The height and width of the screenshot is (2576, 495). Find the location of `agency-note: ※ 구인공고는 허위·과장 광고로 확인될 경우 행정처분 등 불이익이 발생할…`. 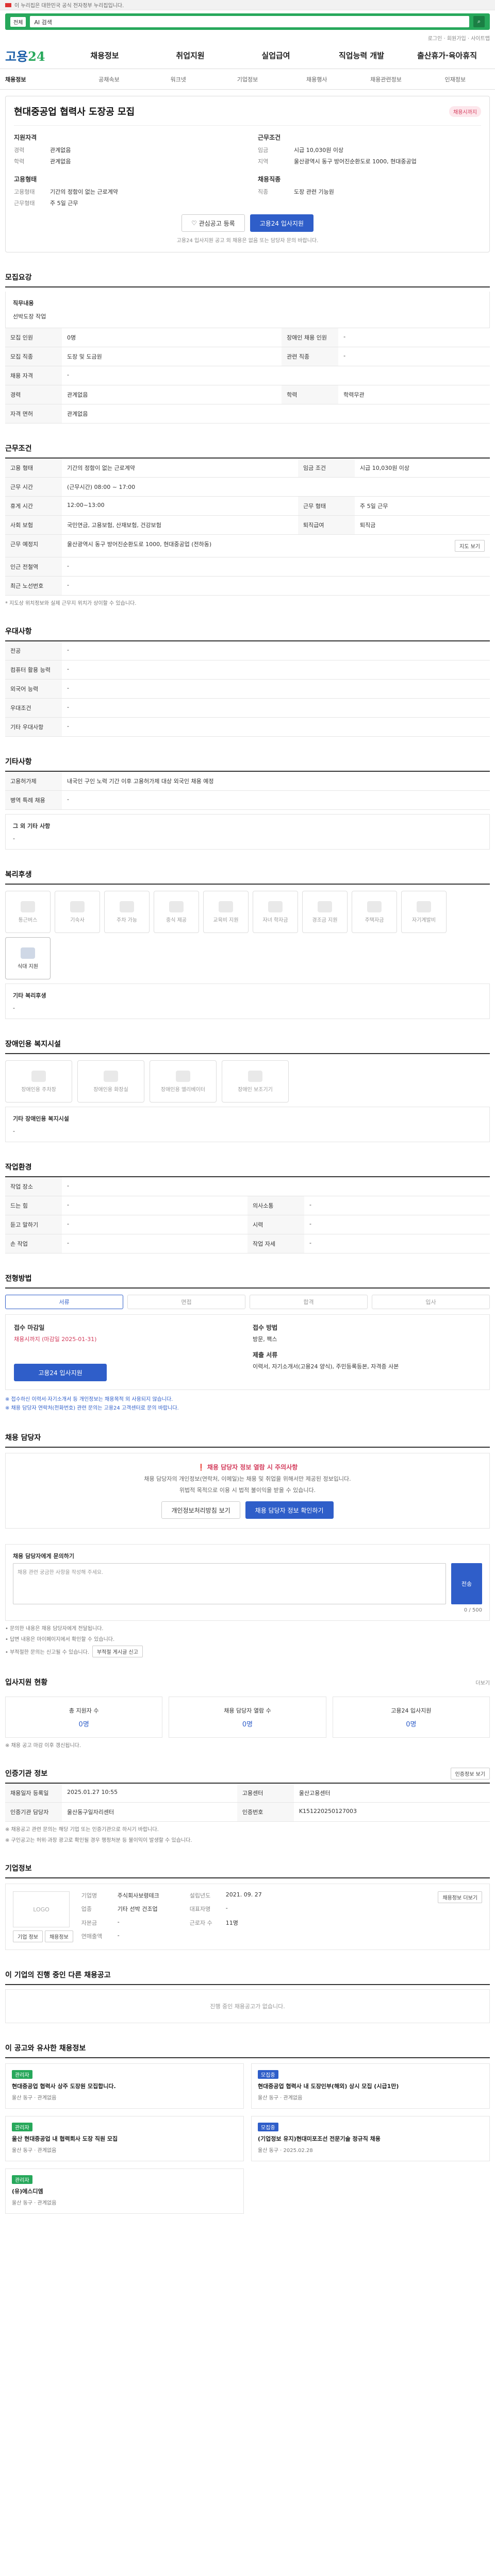

agency-note: ※ 구인공고는 허위·과장 광고로 확인될 경우 행정처분 등 불이익이 발생할… is located at coordinates (98, 1840).